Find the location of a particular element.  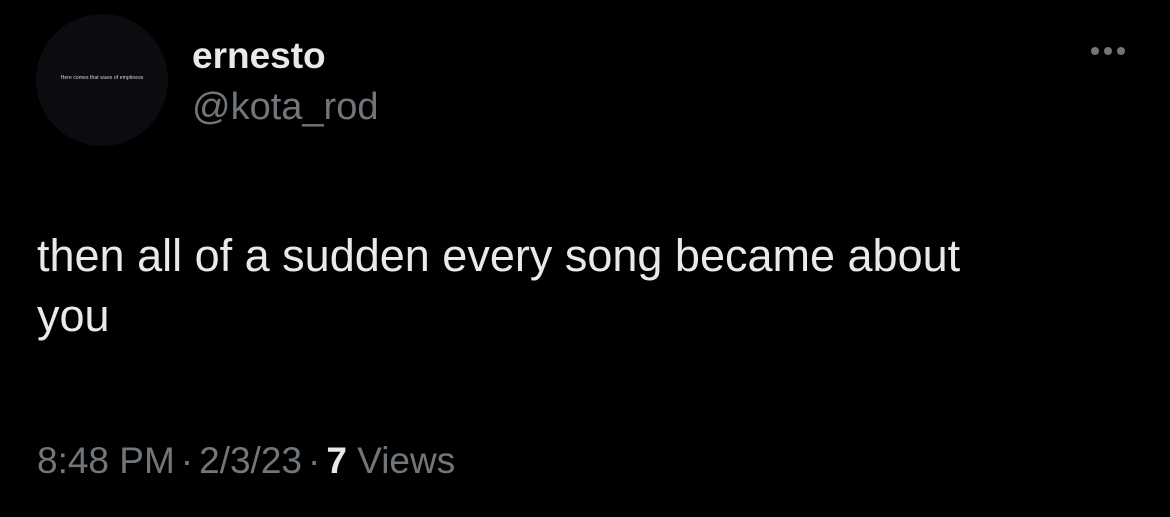

tweet-metadata: 8:48 PM · 2/3/23 · 7 Views is located at coordinates (246, 461).